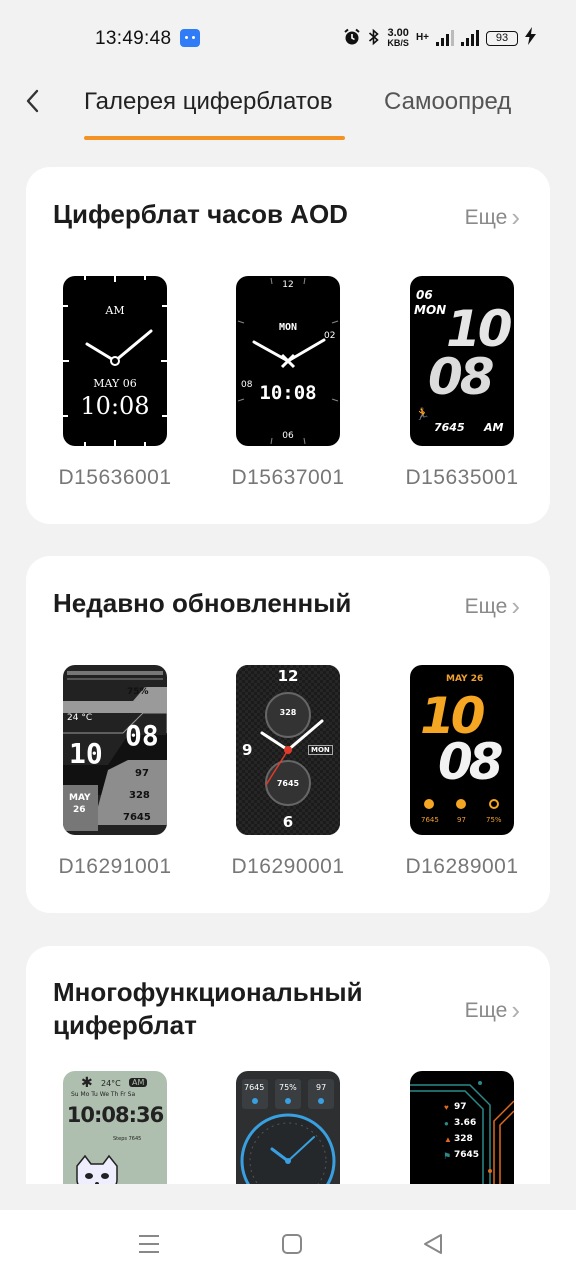 This screenshot has width=576, height=1280. I want to click on run-icon: 🏃, so click(422, 414).